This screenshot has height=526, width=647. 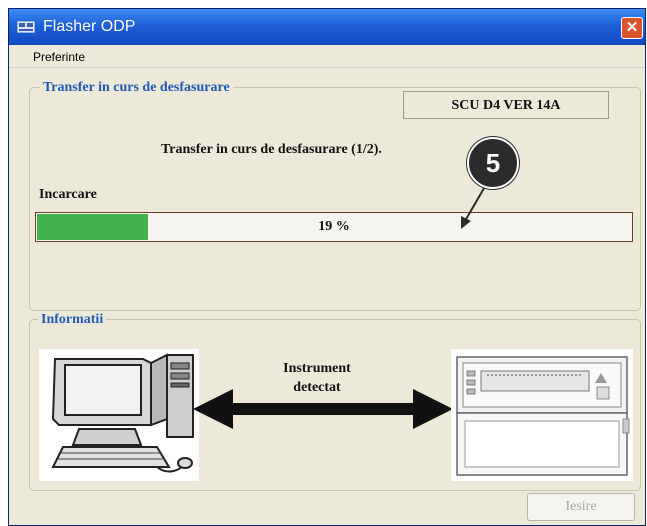 I want to click on close-icon: ✕, so click(x=632, y=27).